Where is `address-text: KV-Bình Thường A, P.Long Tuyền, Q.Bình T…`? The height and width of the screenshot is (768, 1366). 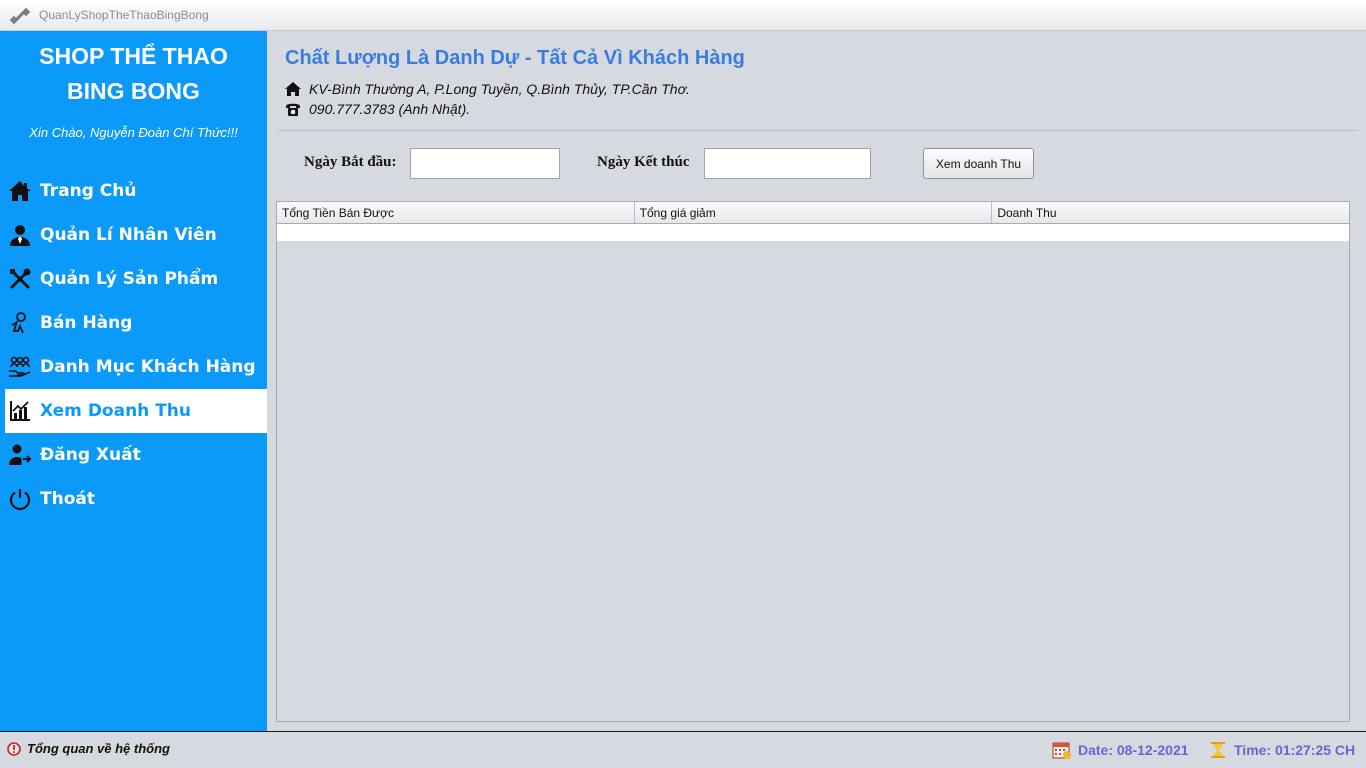 address-text: KV-Bình Thường A, P.Long Tuyền, Q.Bình T… is located at coordinates (499, 89).